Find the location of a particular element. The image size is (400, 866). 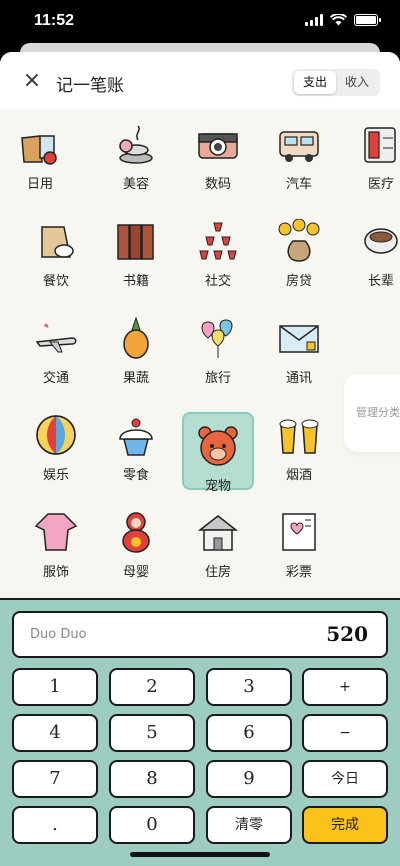

cupcake-icon is located at coordinates (136, 437).